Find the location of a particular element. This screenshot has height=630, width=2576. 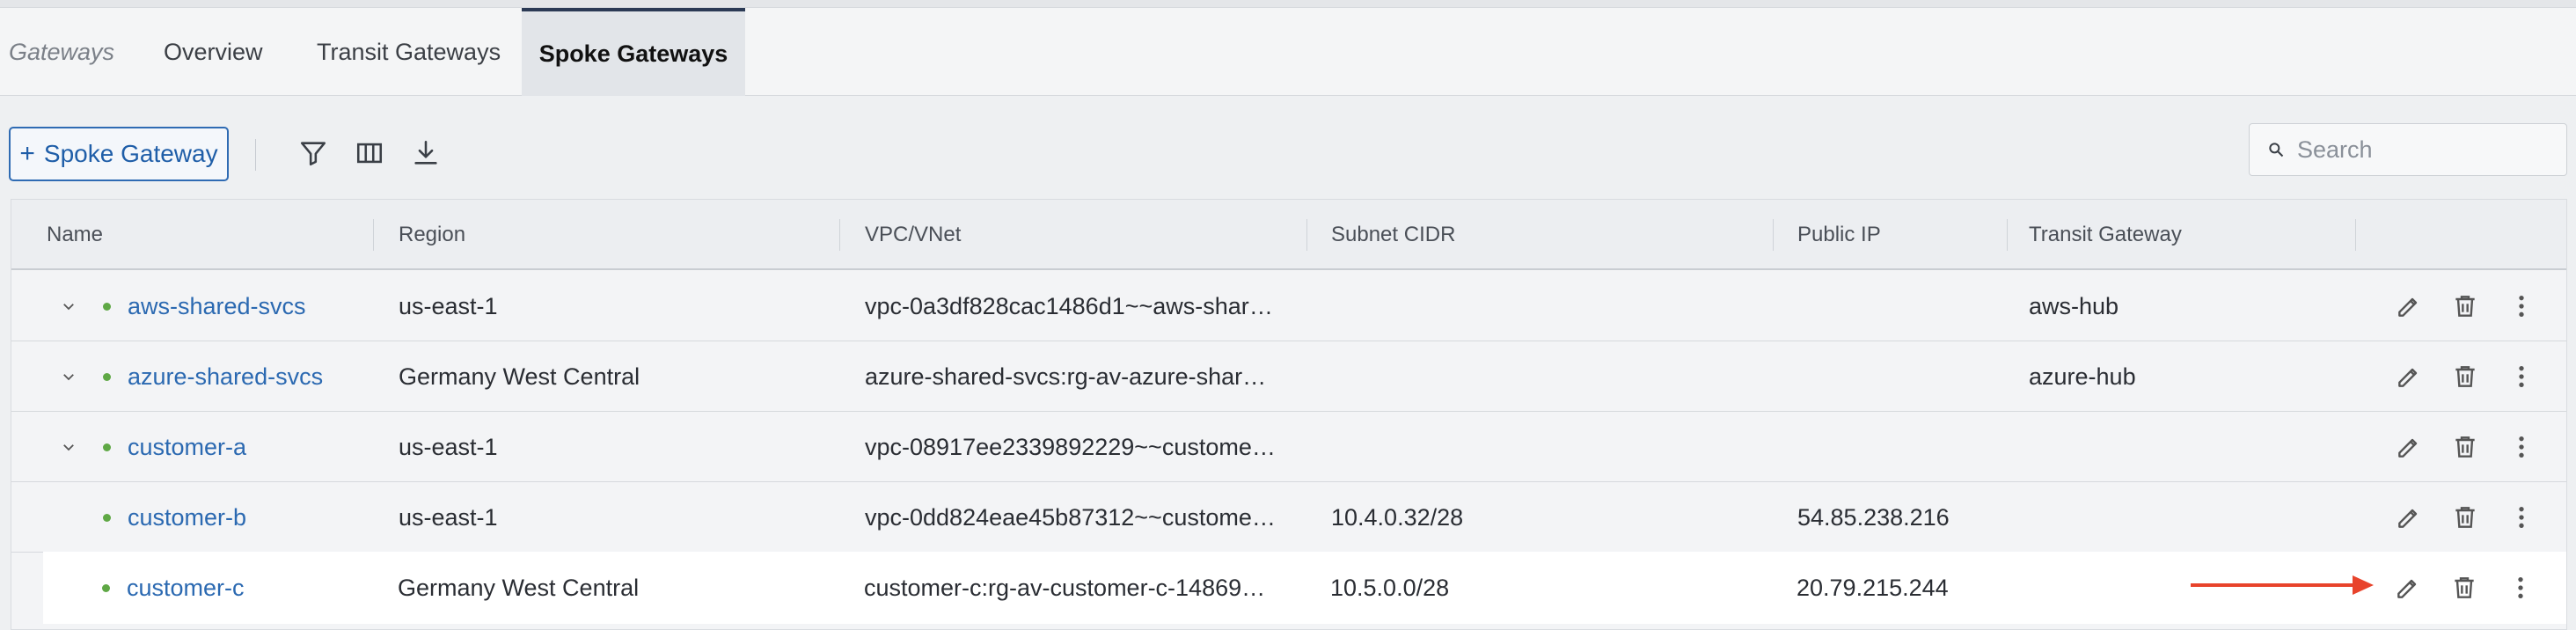

search-box is located at coordinates (2408, 149).